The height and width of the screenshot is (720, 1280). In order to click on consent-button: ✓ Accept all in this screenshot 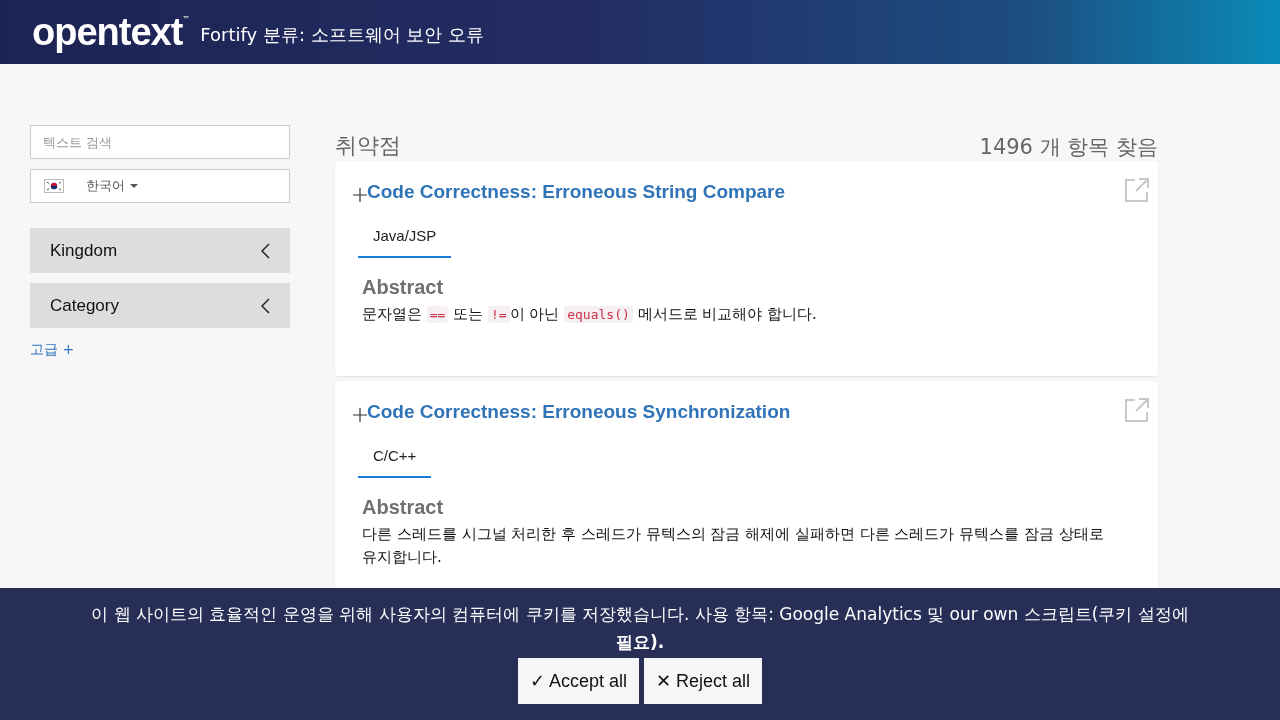, I will do `click(578, 681)`.